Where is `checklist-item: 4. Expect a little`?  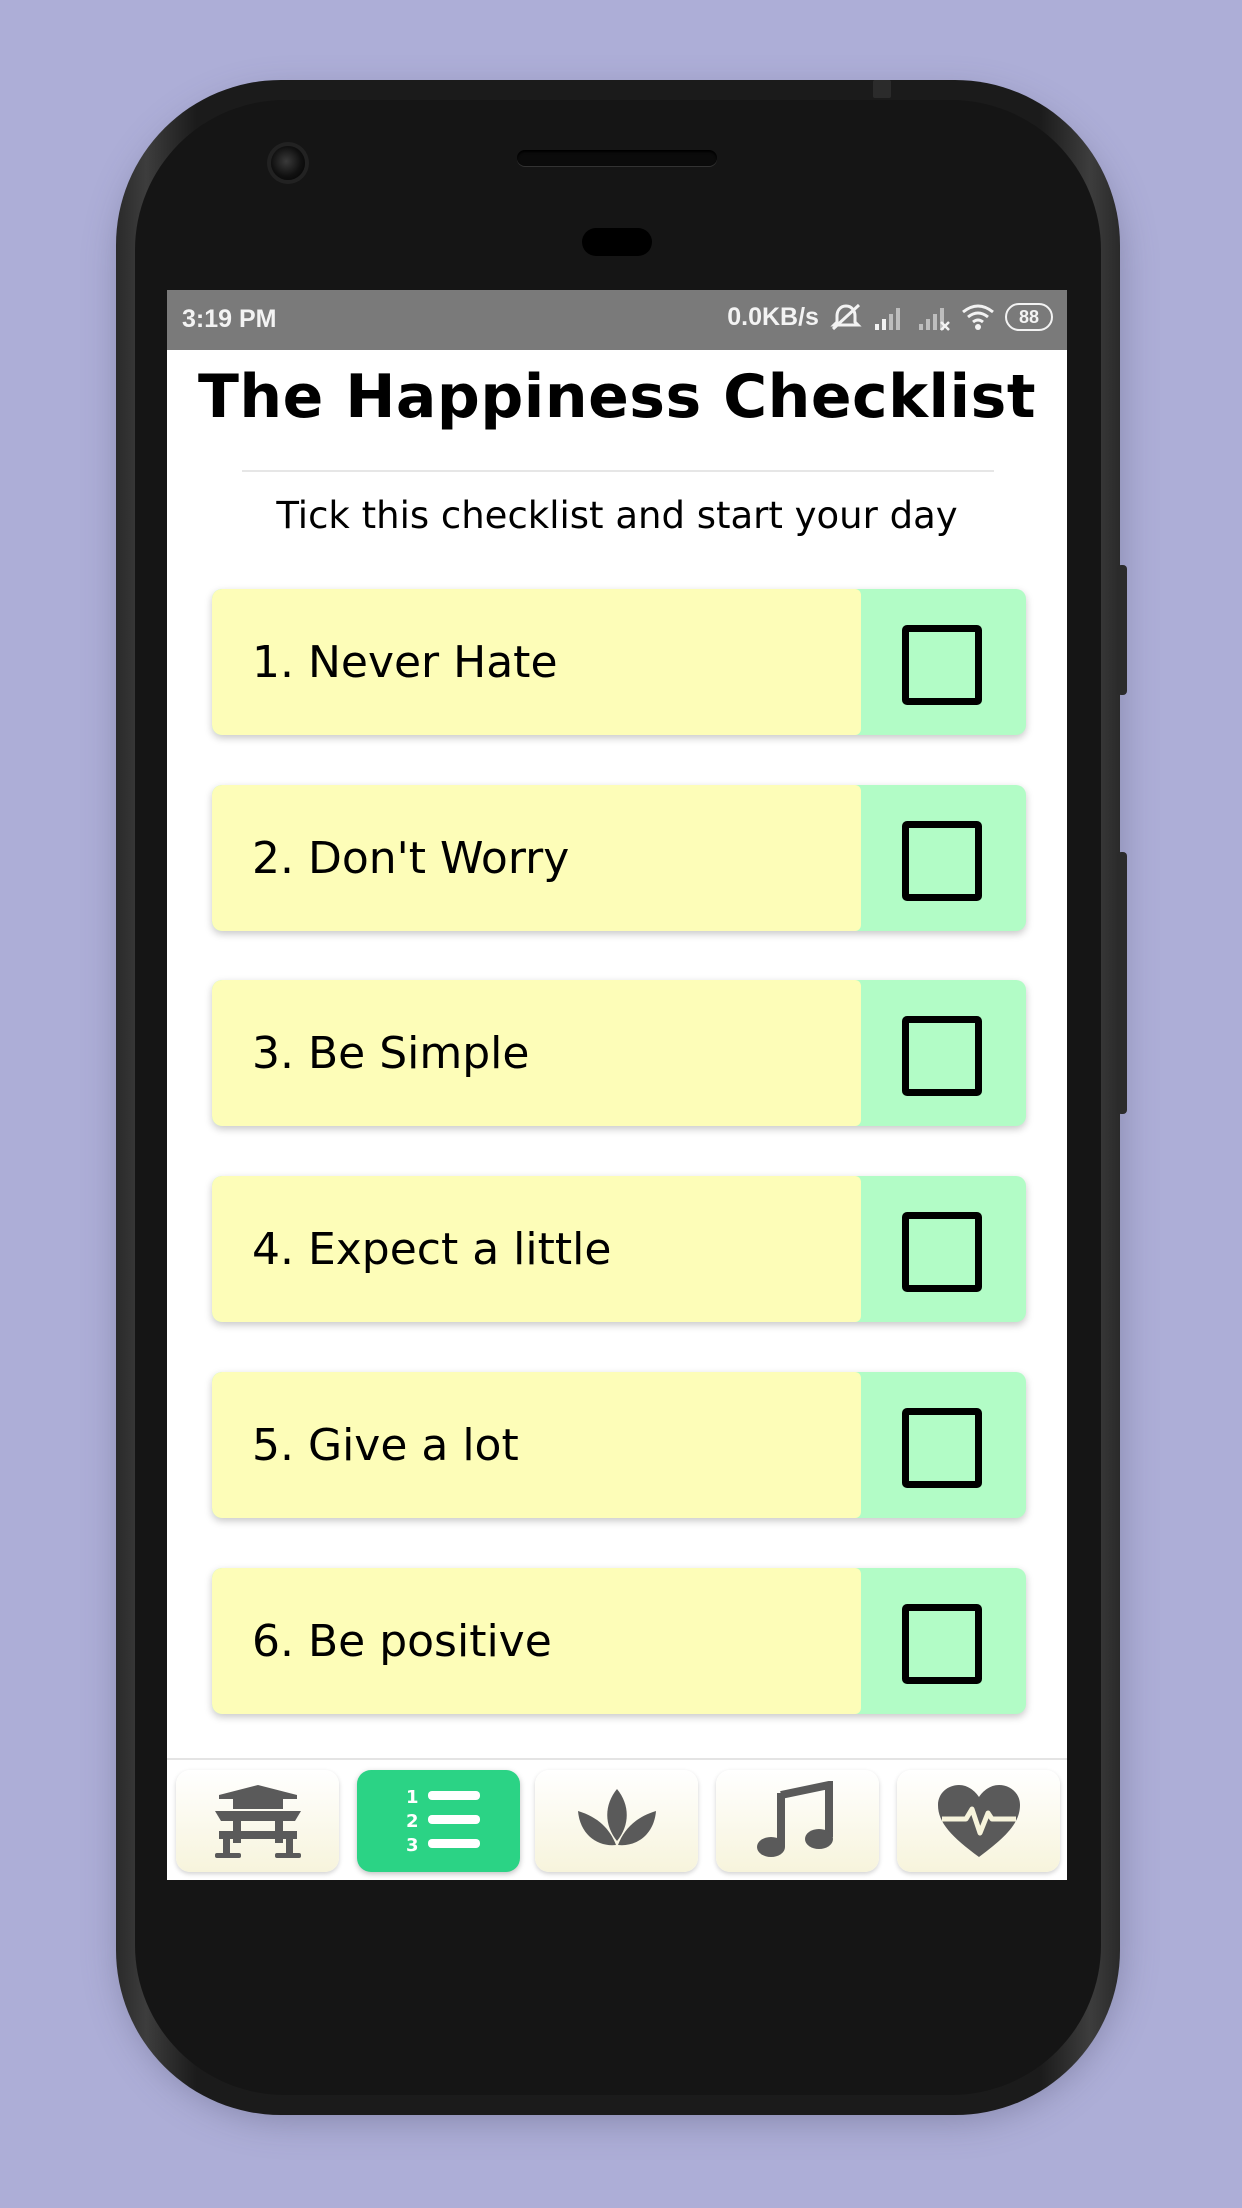 checklist-item: 4. Expect a little is located at coordinates (619, 1249).